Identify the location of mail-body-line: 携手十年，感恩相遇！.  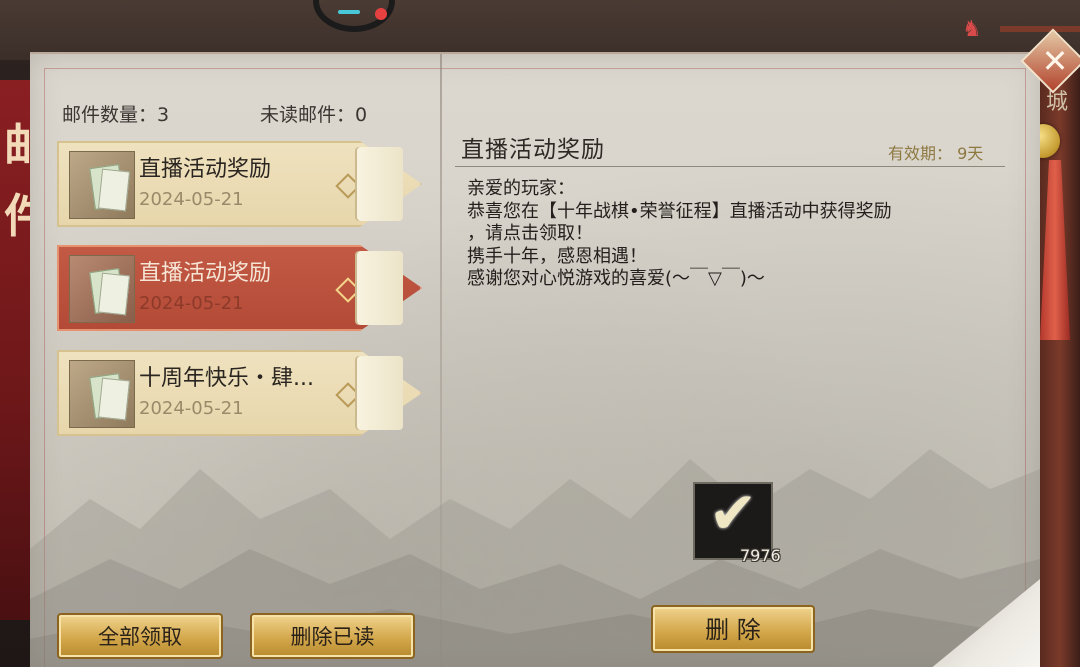
(557, 256).